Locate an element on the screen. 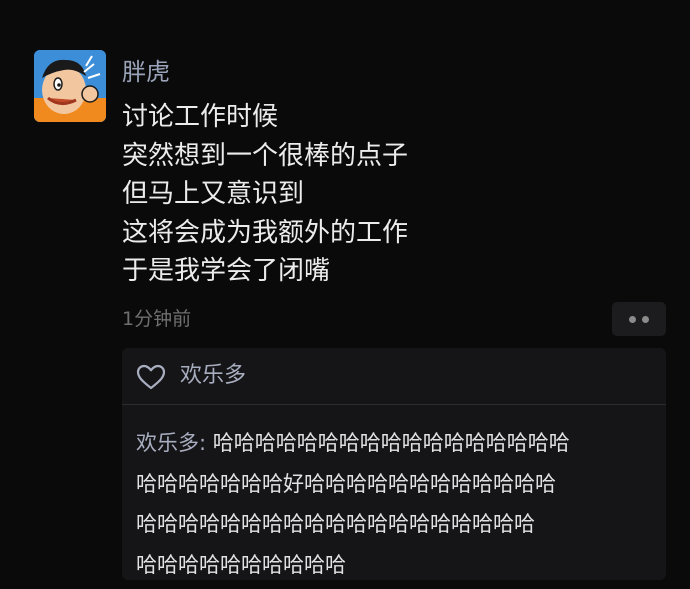 Image resolution: width=690 pixels, height=589 pixels. post-text-line: 突然想到一个很棒的点子 is located at coordinates (265, 155).